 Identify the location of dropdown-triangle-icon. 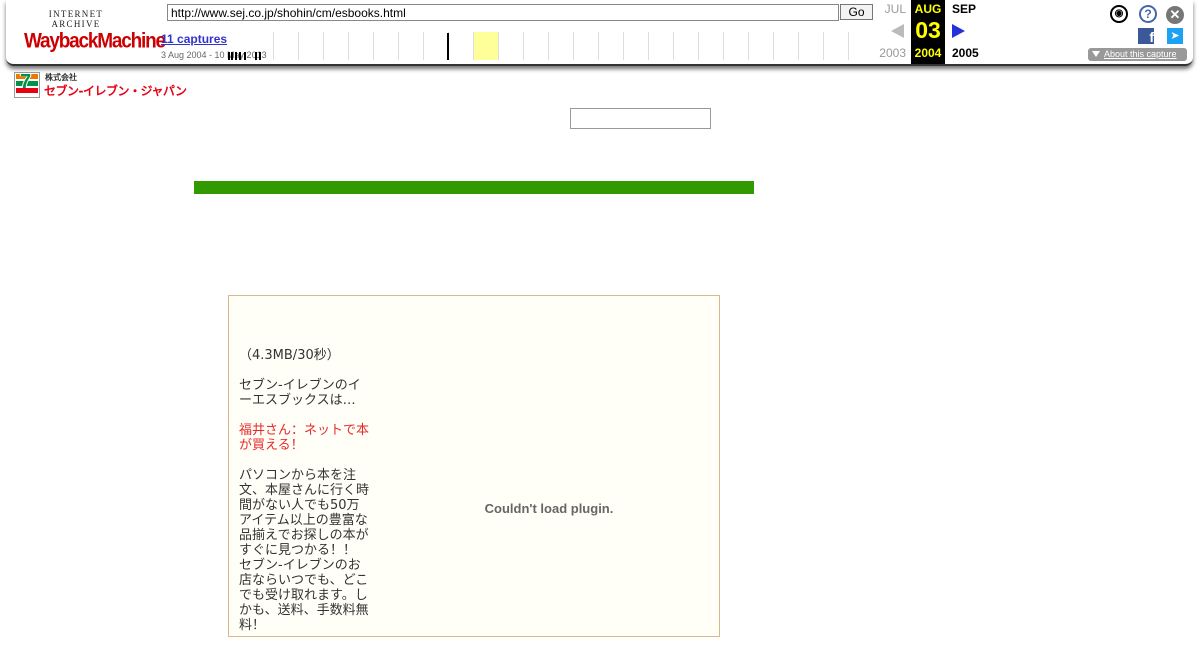
(1096, 54).